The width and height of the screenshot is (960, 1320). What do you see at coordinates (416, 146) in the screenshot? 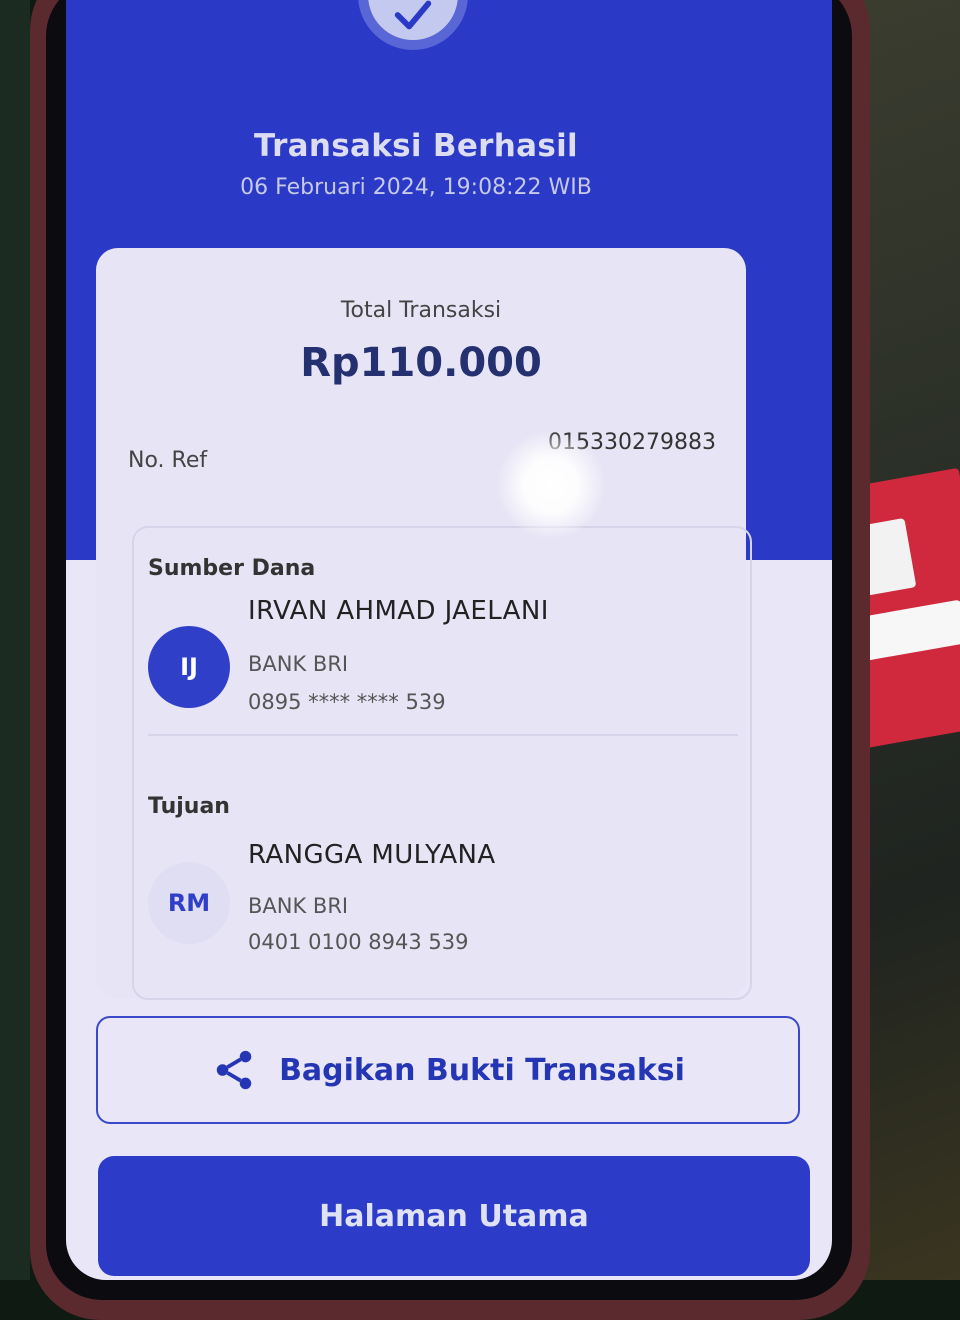
I see `status-title: Transaksi Berhasil` at bounding box center [416, 146].